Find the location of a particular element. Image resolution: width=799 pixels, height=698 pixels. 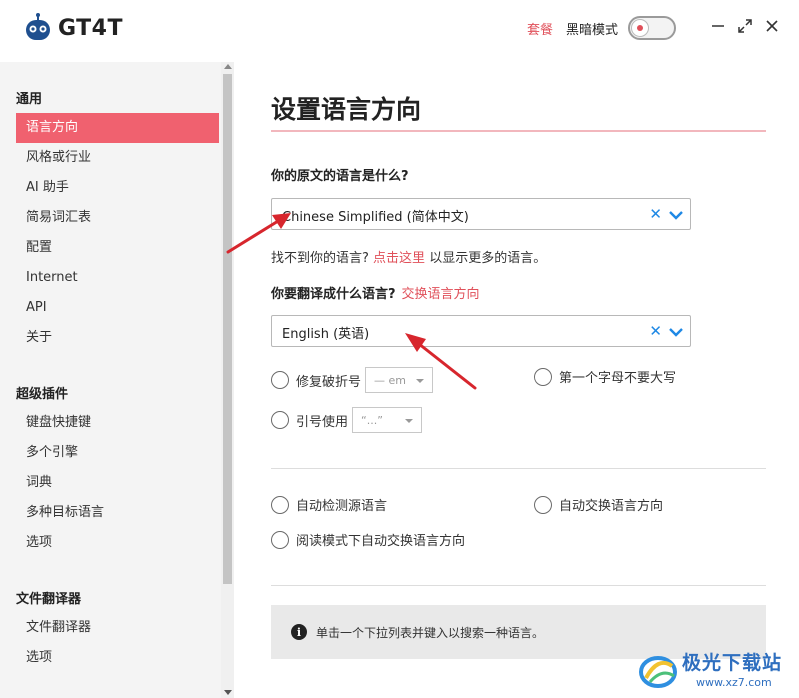

plan-link: 套餐 is located at coordinates (540, 28).